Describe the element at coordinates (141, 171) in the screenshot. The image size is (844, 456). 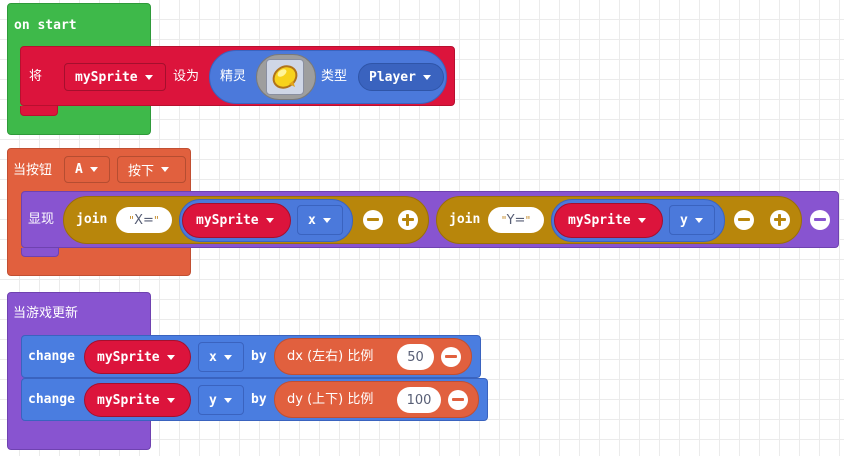
I see `event-dropdown-label: 按下` at that location.